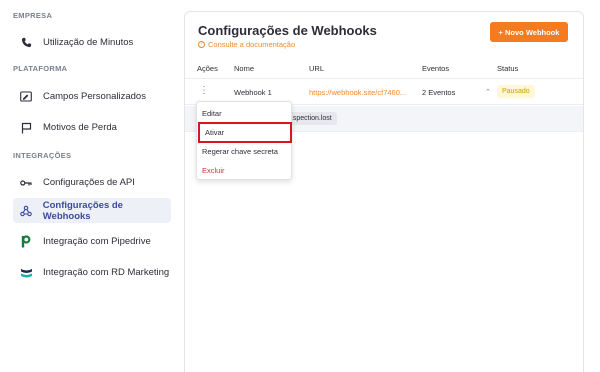 The width and height of the screenshot is (600, 372). Describe the element at coordinates (244, 68) in the screenshot. I see `column-header-nome: Nome` at that location.